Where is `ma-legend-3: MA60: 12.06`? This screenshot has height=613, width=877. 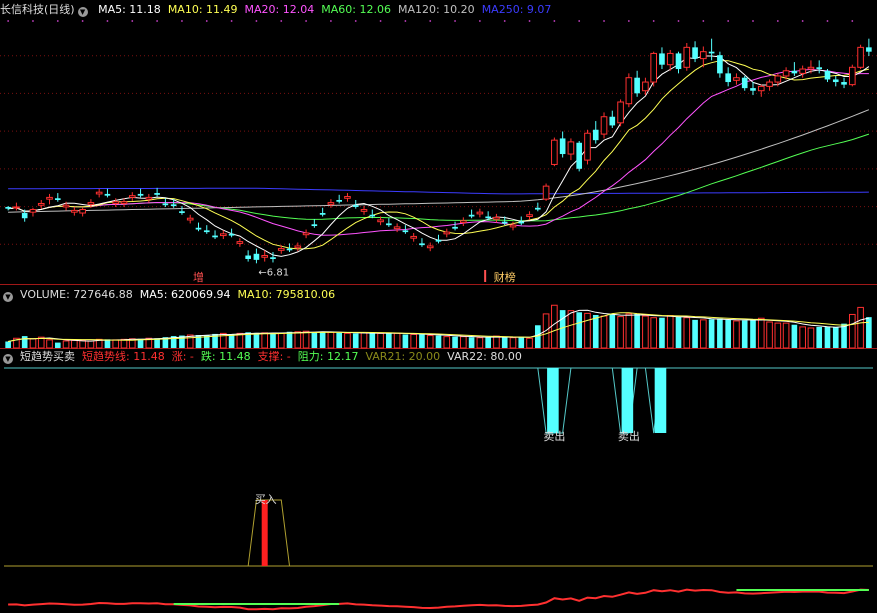 ma-legend-3: MA60: 12.06 is located at coordinates (356, 9).